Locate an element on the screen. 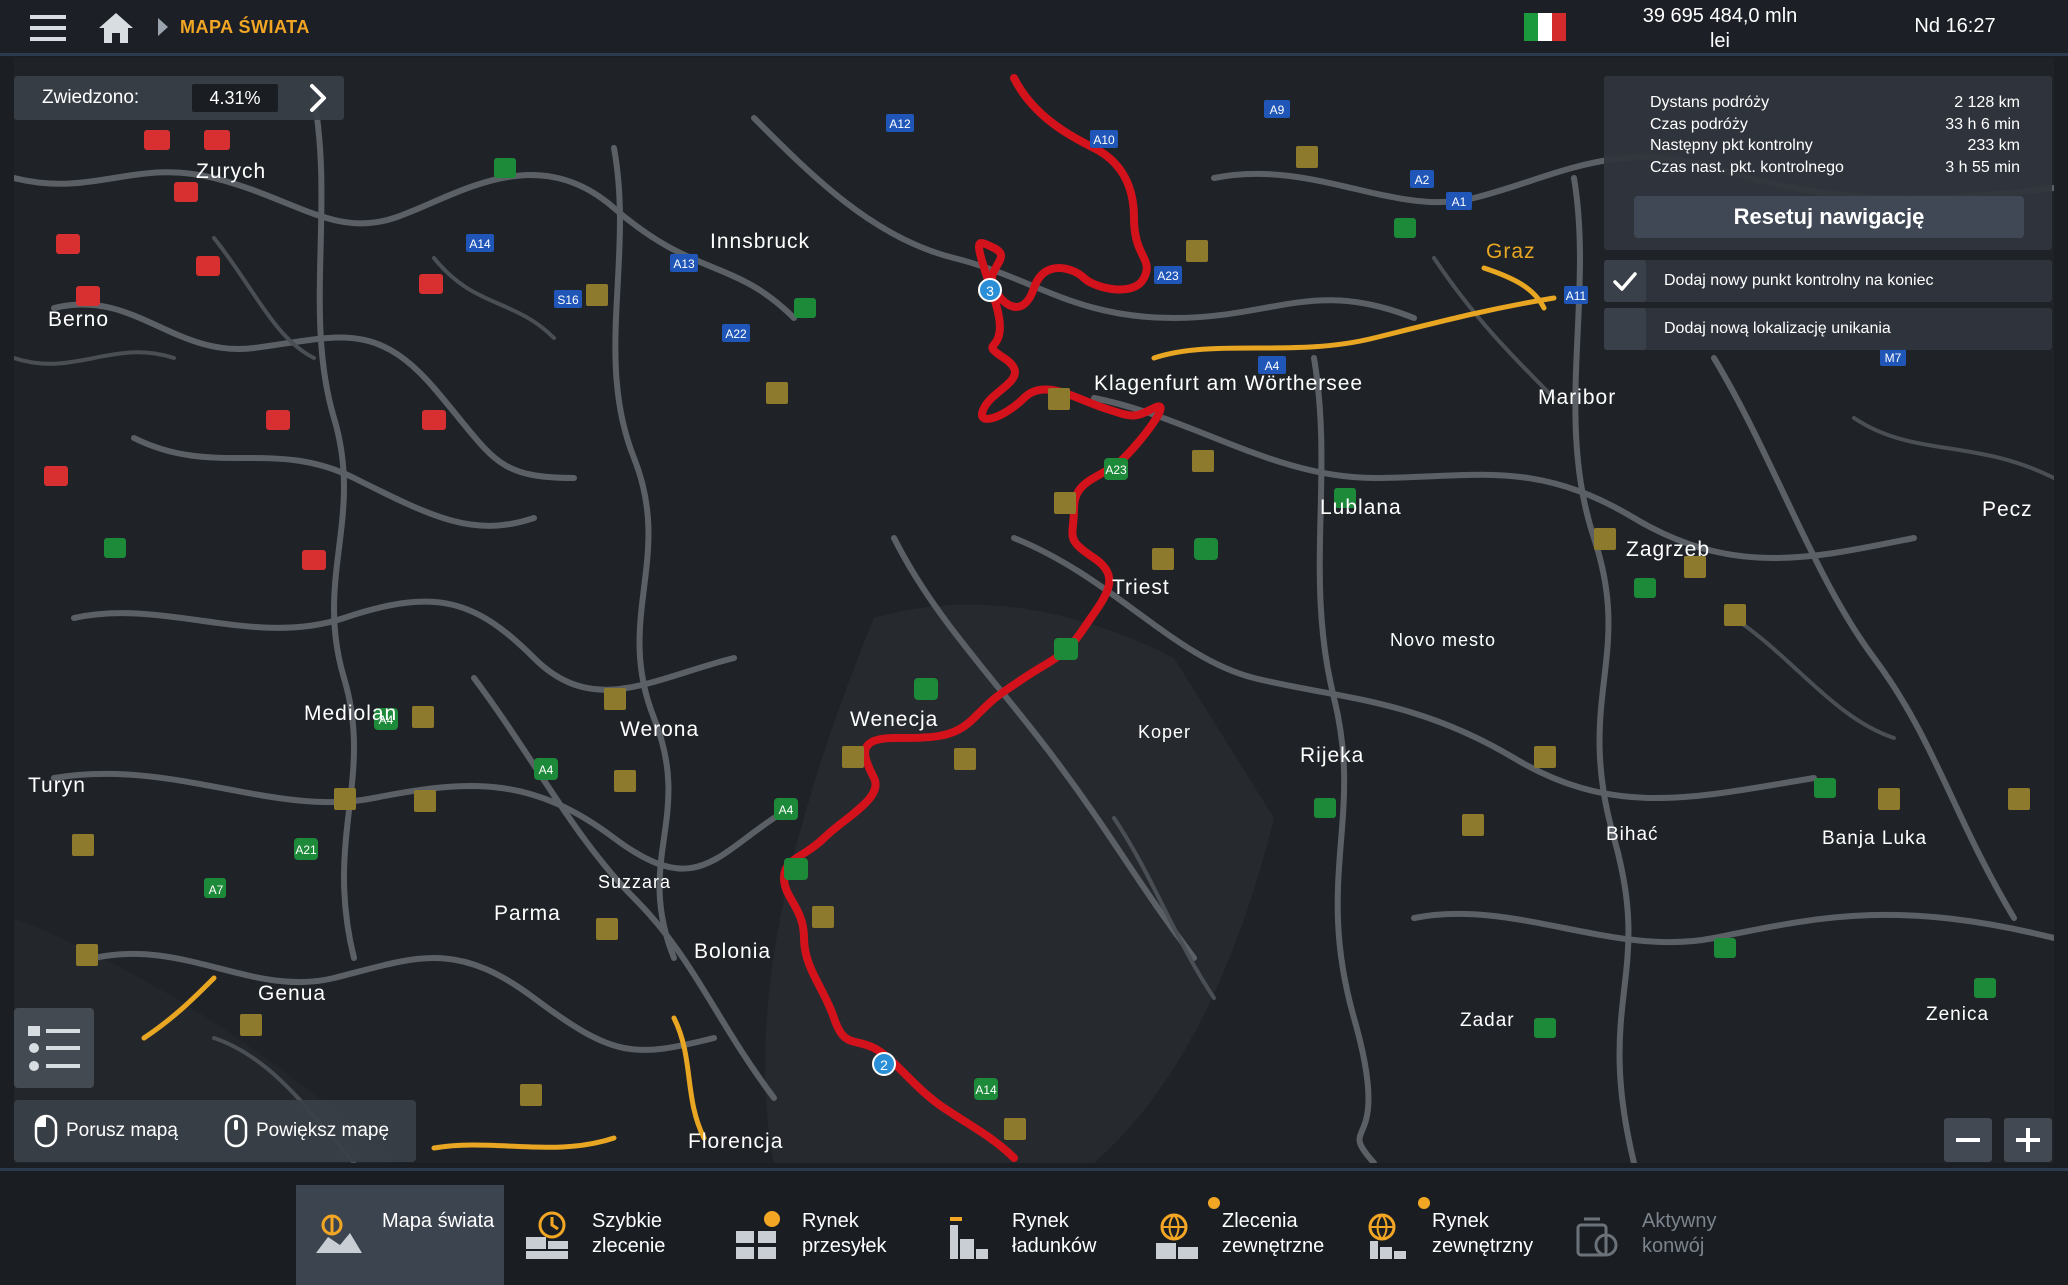 The image size is (2068, 1285). city-label: Pecz is located at coordinates (2007, 509).